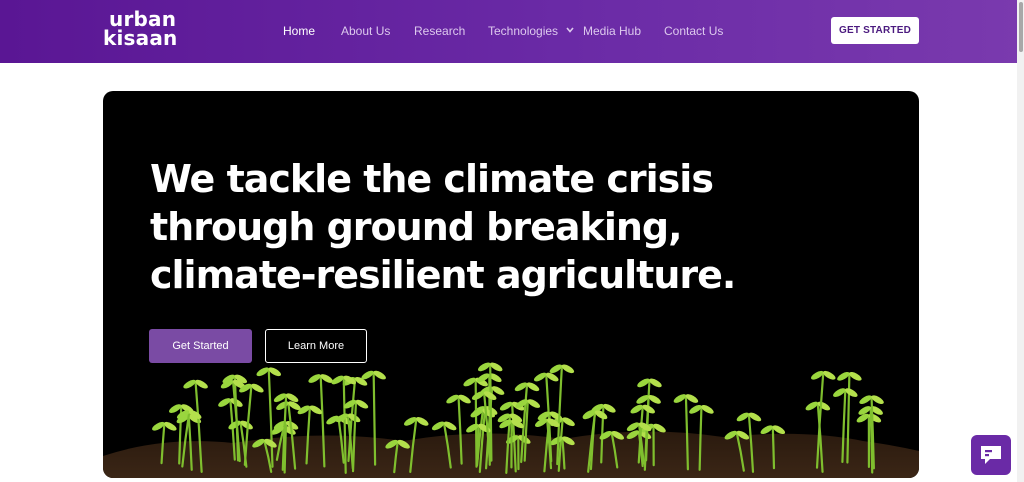  What do you see at coordinates (612, 31) in the screenshot?
I see `nav-media-hub: Media Hub` at bounding box center [612, 31].